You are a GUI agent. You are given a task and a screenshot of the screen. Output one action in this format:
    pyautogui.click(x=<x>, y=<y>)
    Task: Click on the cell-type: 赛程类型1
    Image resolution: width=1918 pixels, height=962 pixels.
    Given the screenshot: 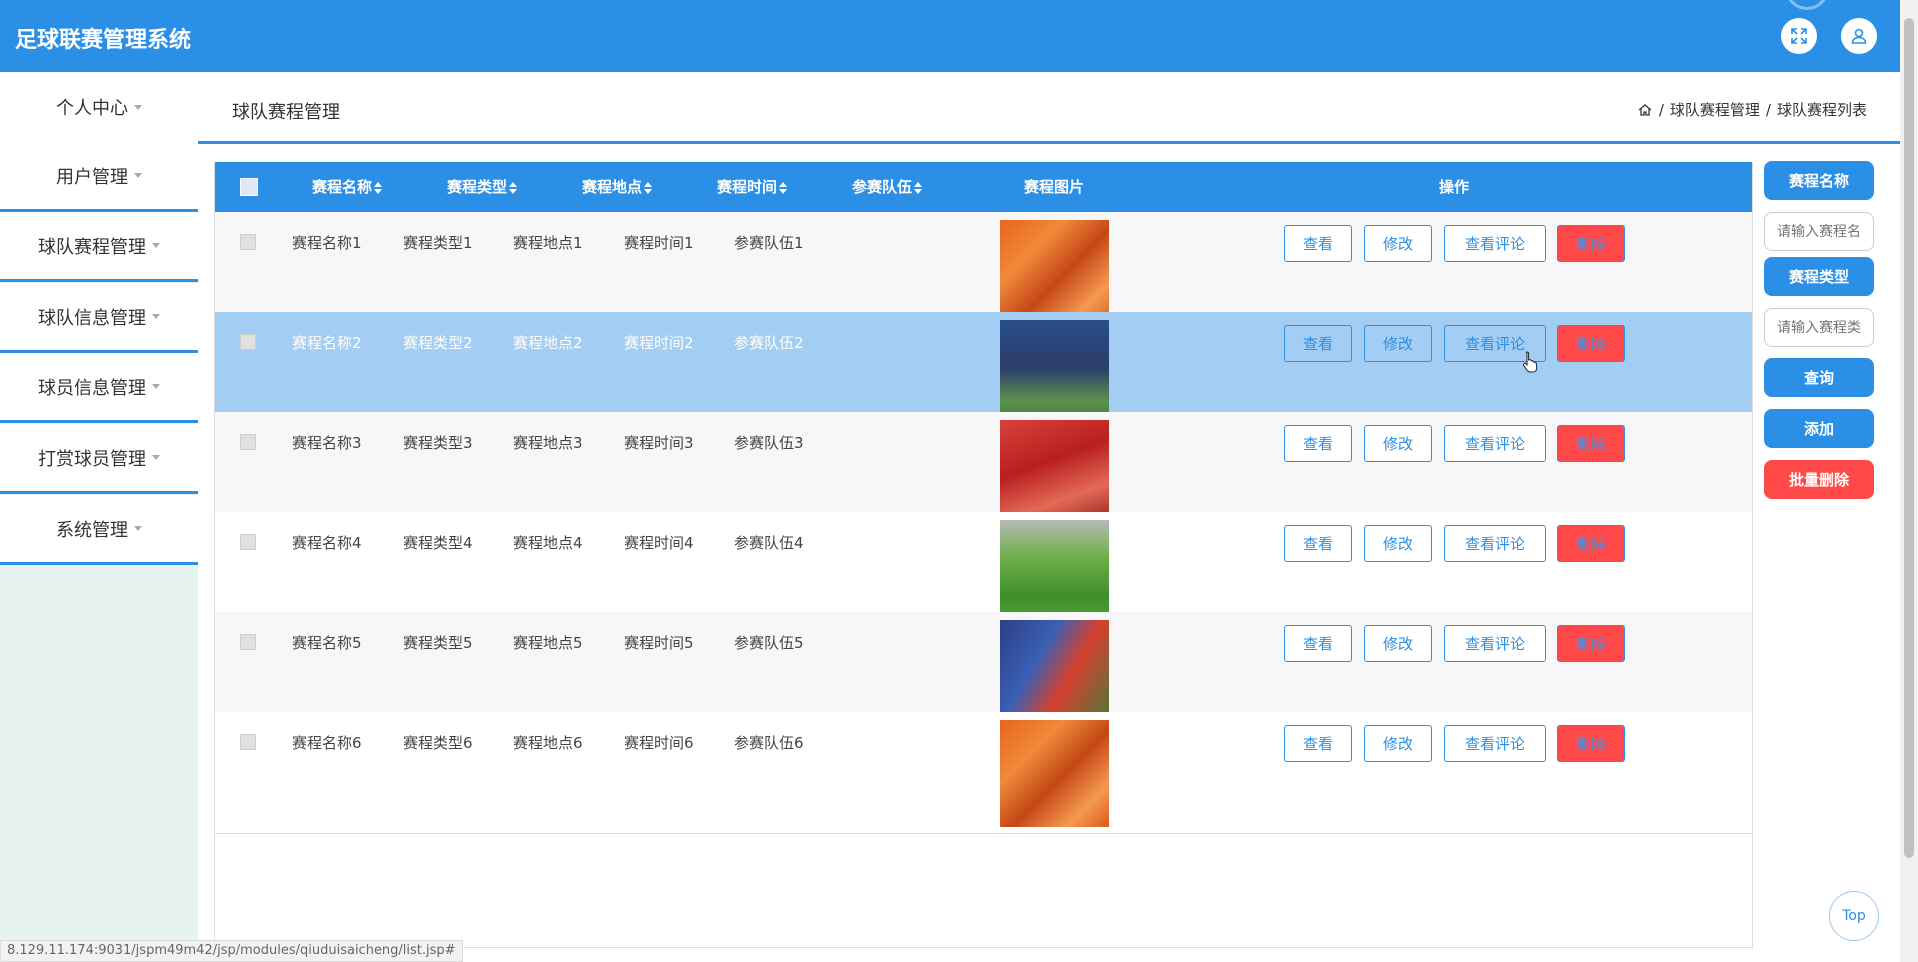 What is the action you would take?
    pyautogui.click(x=438, y=243)
    